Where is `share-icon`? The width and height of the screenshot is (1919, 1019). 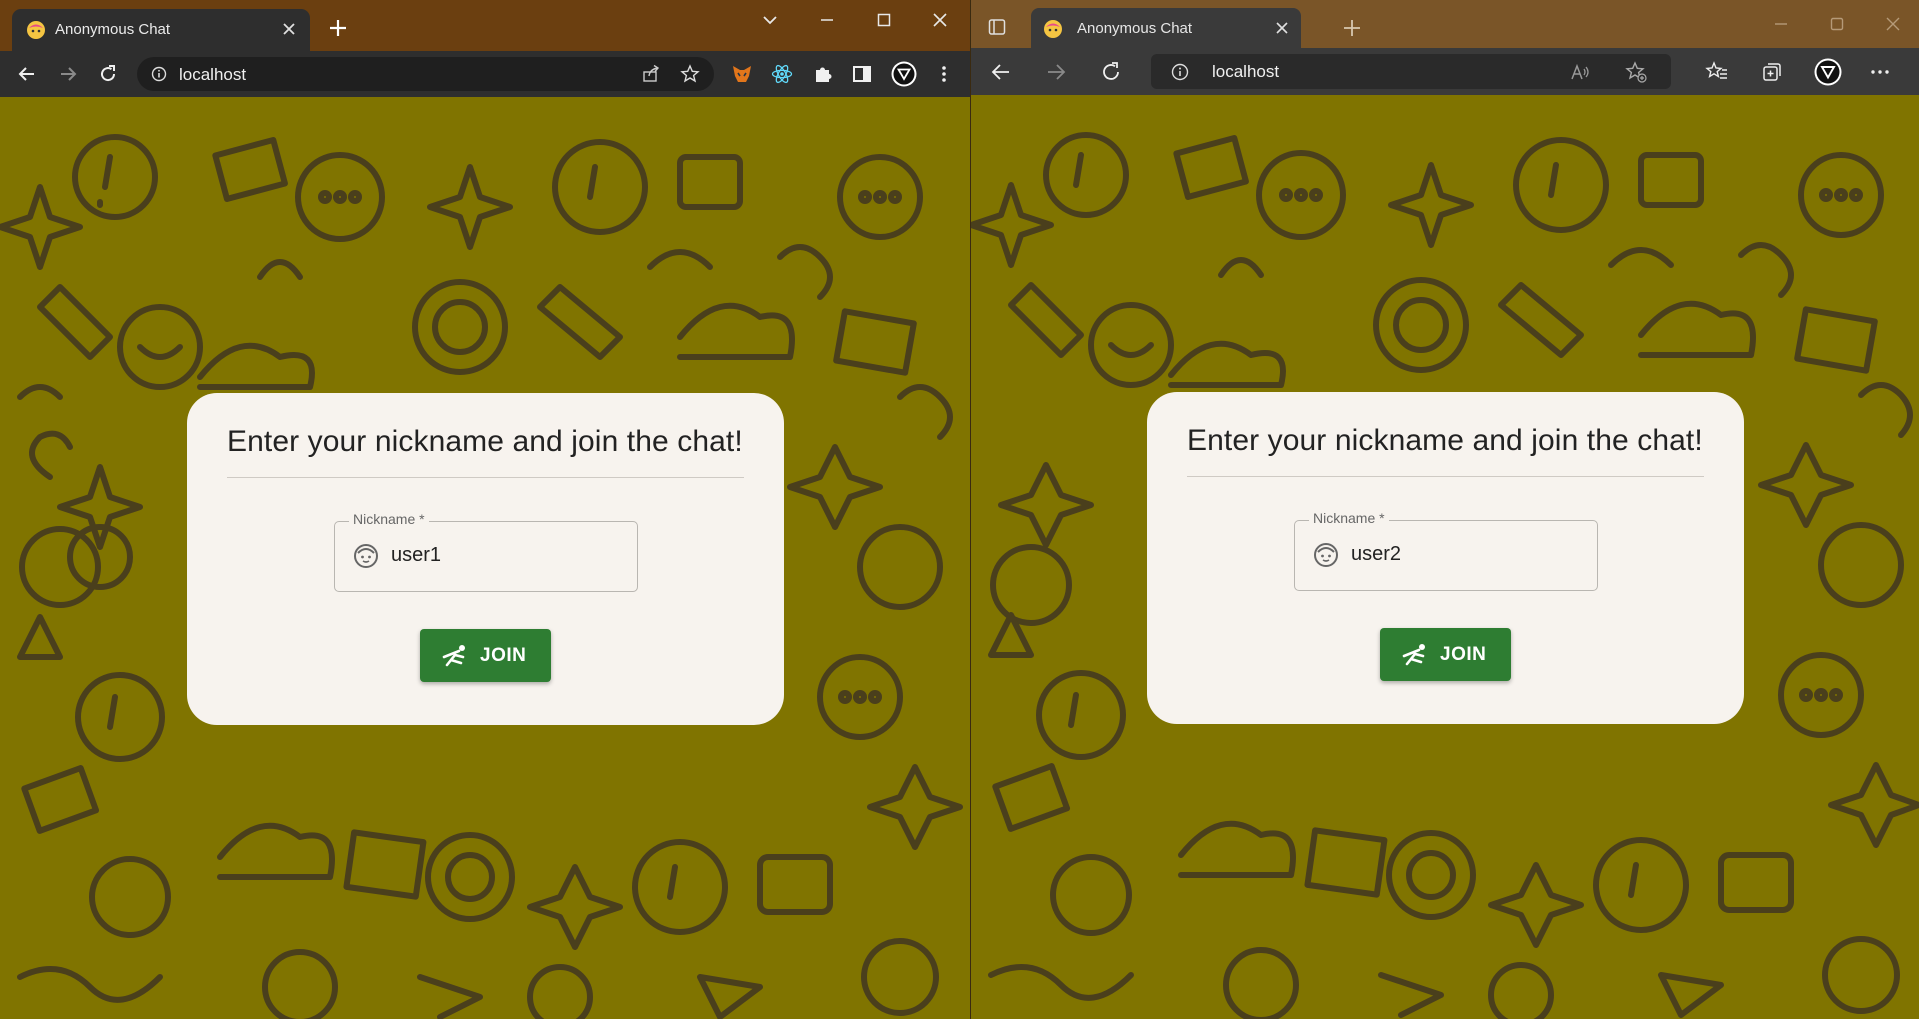
share-icon is located at coordinates (651, 74).